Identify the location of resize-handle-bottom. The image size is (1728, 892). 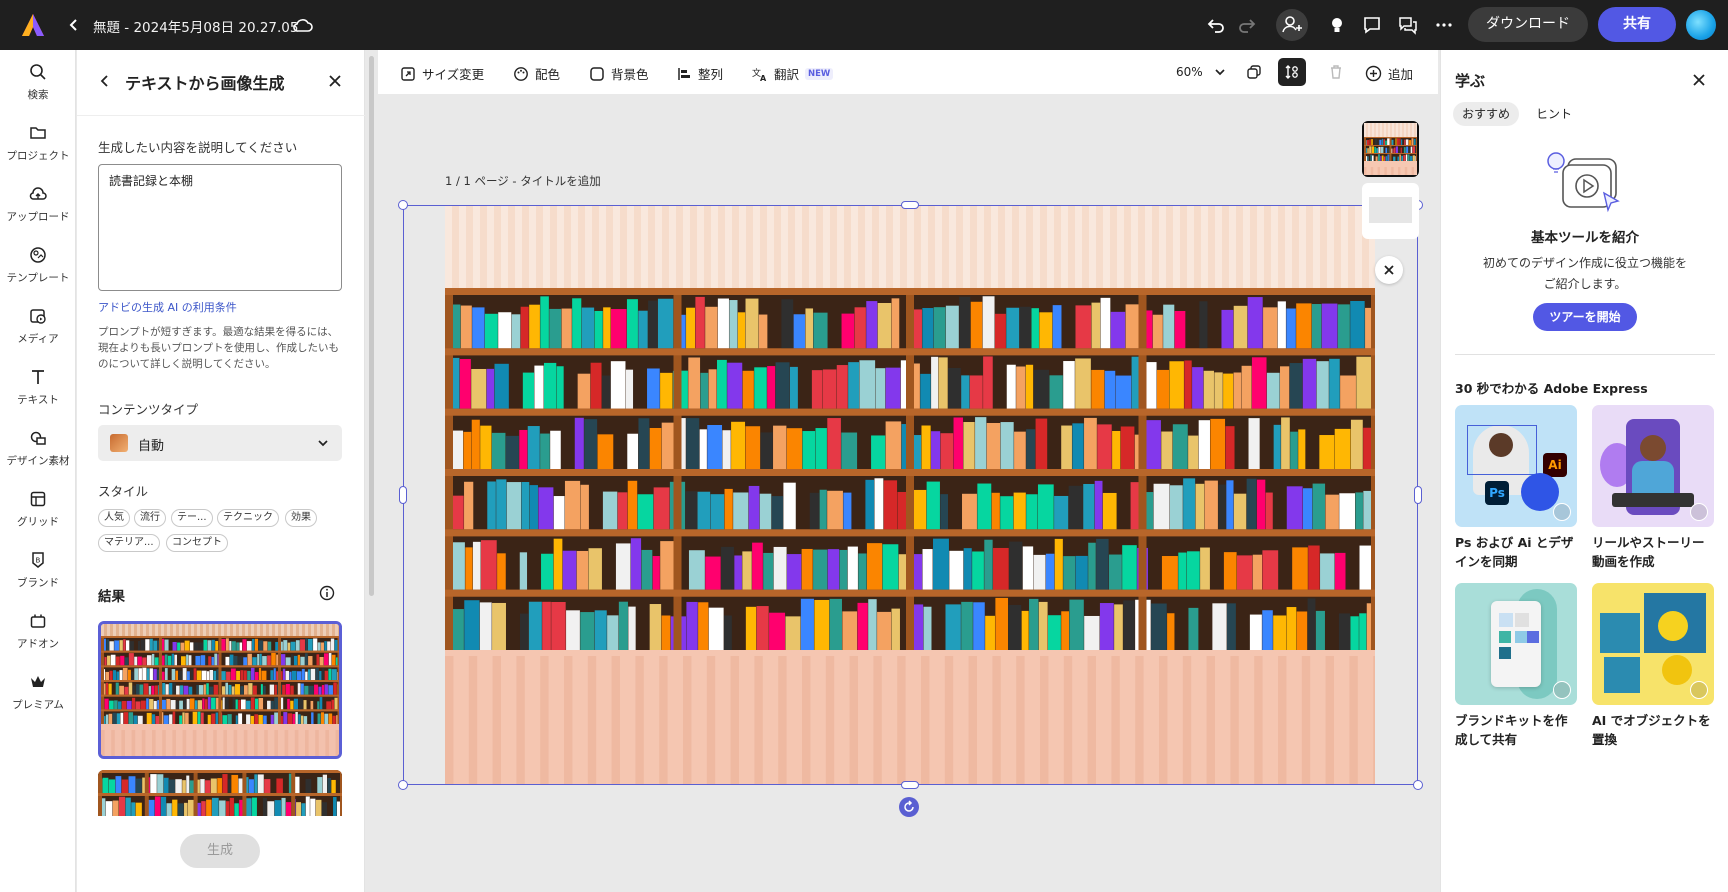
(910, 785).